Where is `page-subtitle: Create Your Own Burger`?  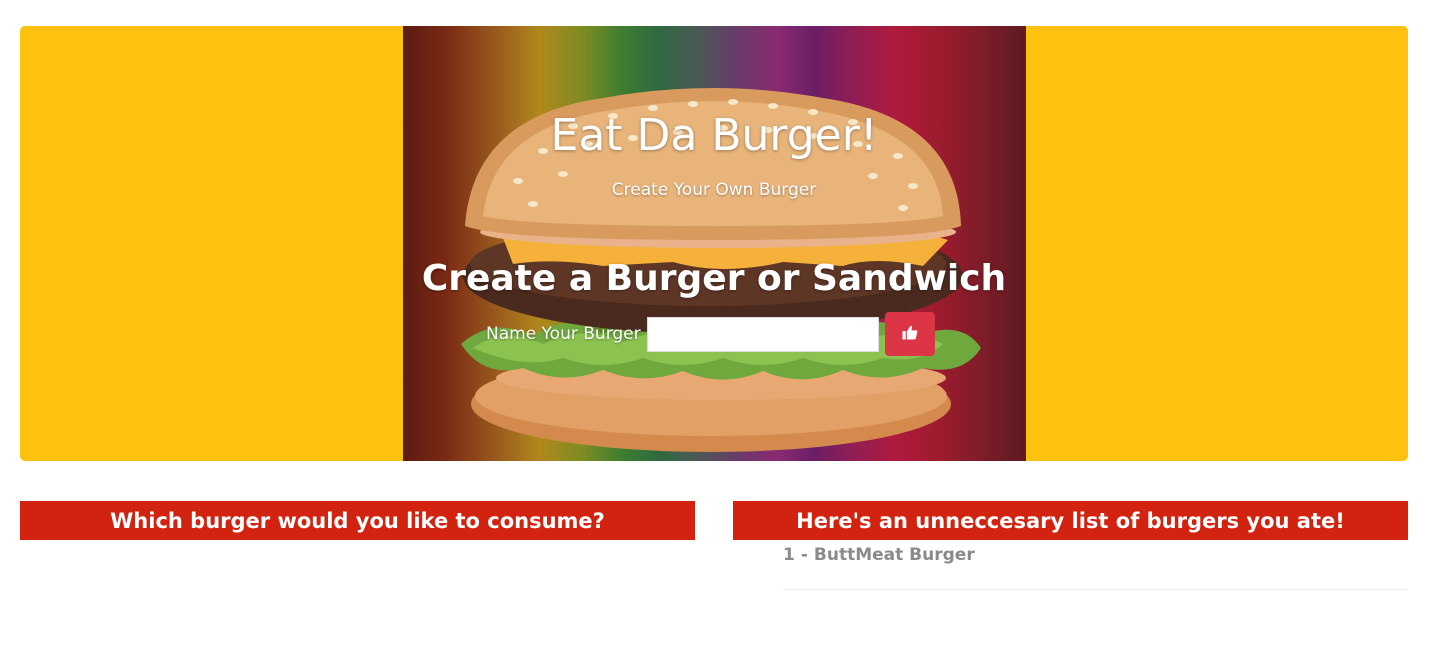
page-subtitle: Create Your Own Burger is located at coordinates (714, 190).